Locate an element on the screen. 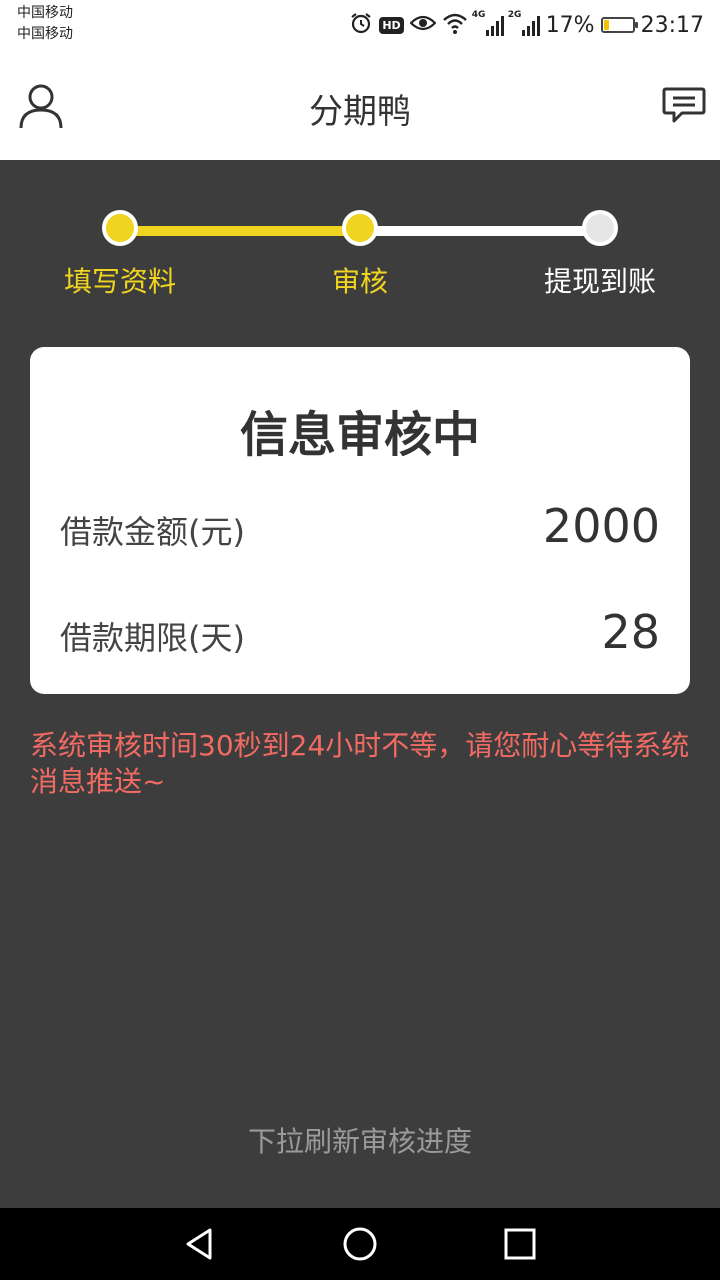 This screenshot has width=720, height=1280. network-type-2g: 2G is located at coordinates (514, 15).